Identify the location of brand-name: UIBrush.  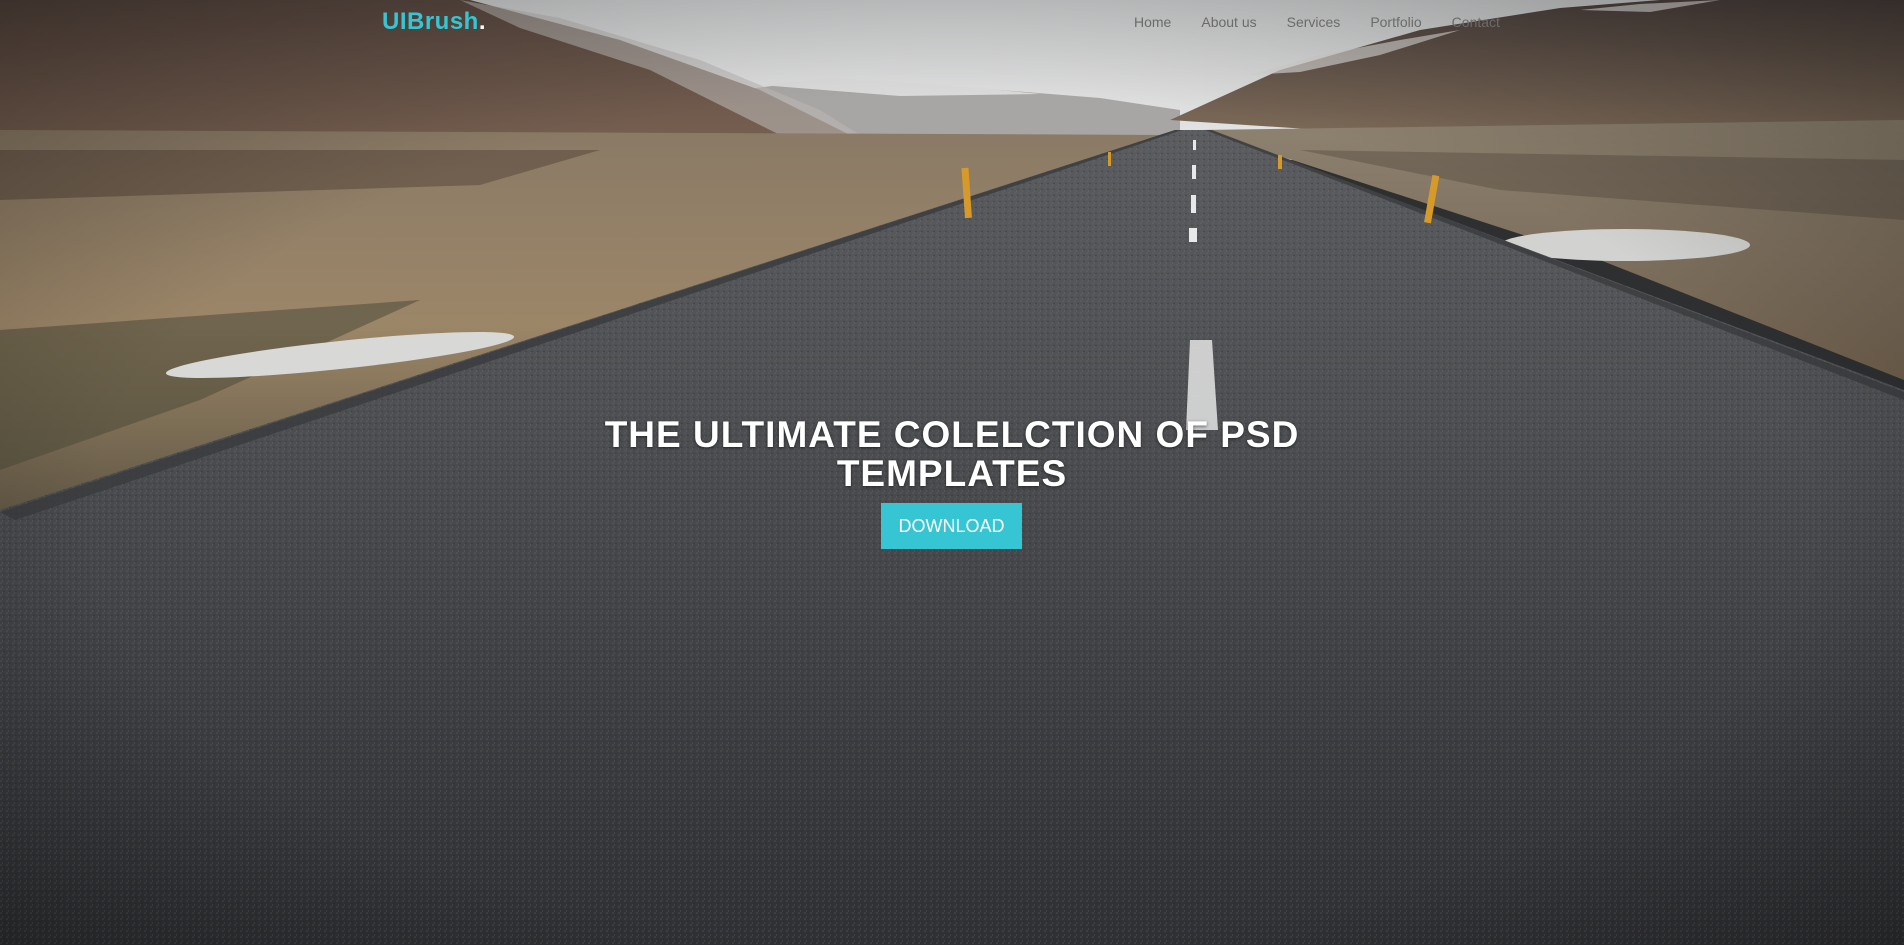
(430, 21).